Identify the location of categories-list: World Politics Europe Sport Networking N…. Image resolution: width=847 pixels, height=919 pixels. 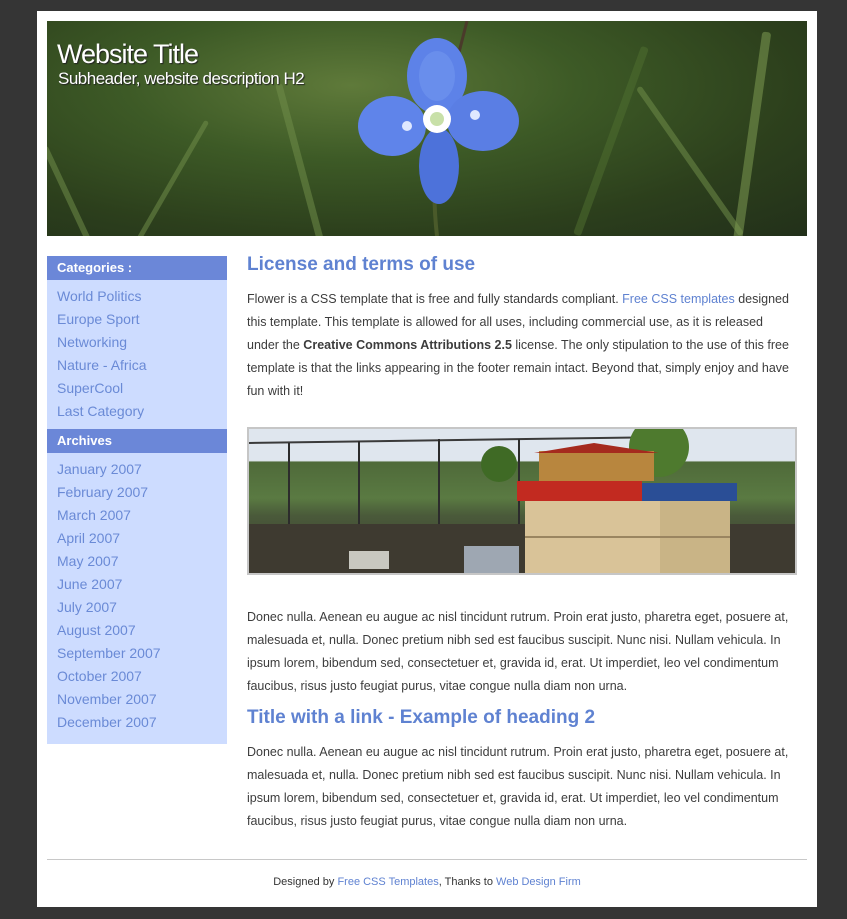
(137, 354).